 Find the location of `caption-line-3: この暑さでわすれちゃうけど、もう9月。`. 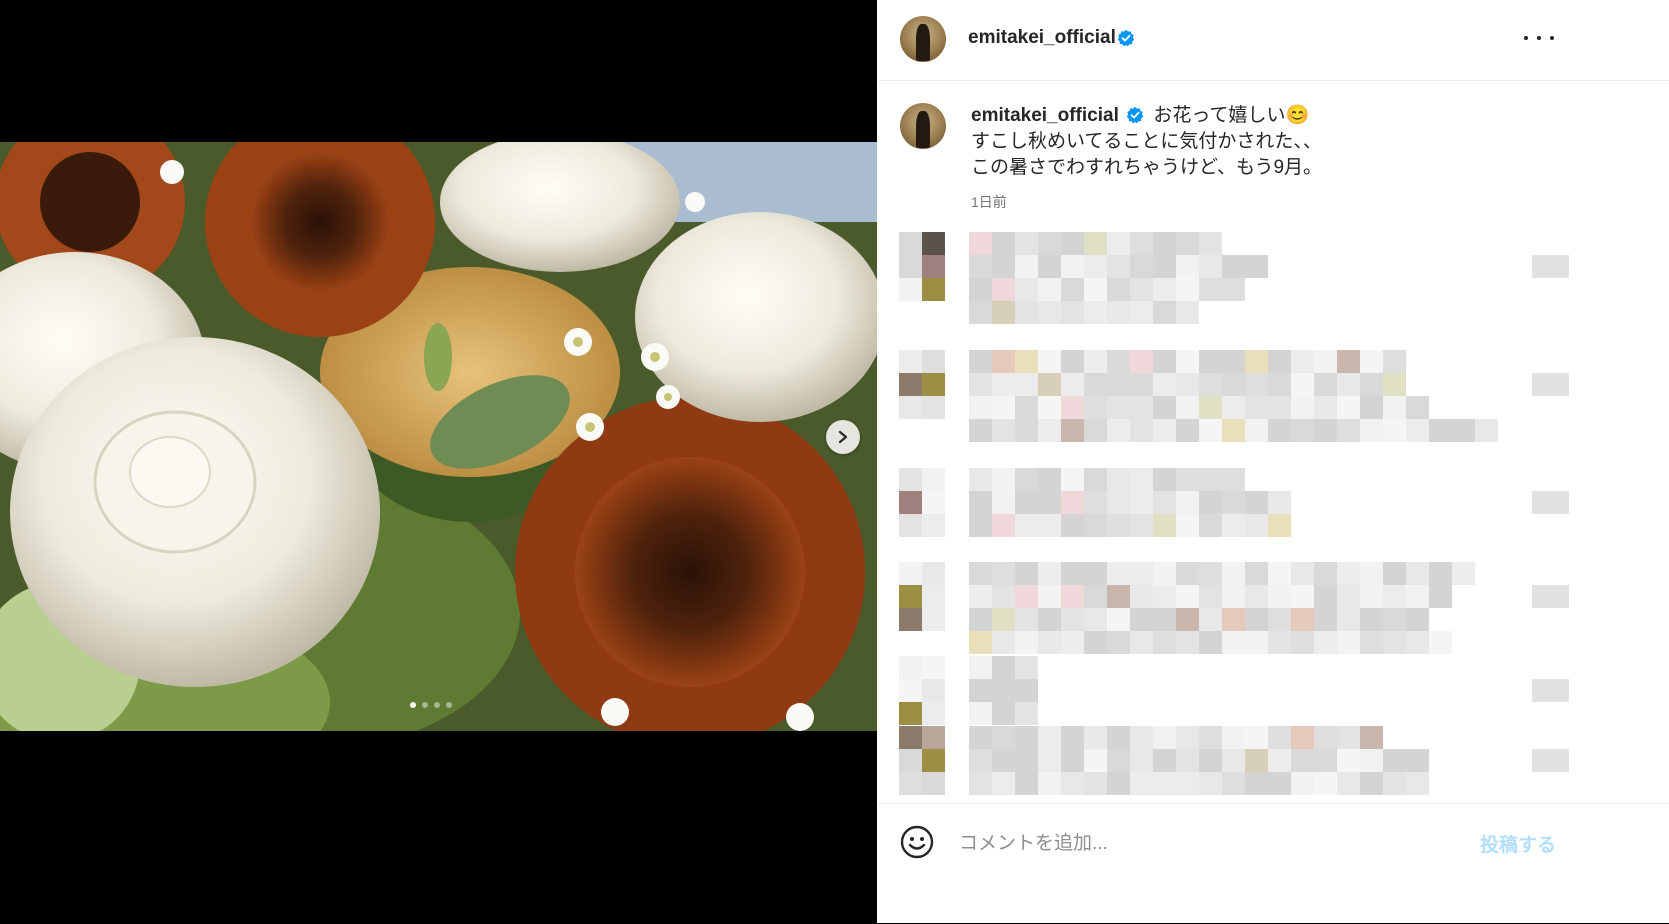

caption-line-3: この暑さでわすれちゃうけど、もう9月。 is located at coordinates (1147, 167).